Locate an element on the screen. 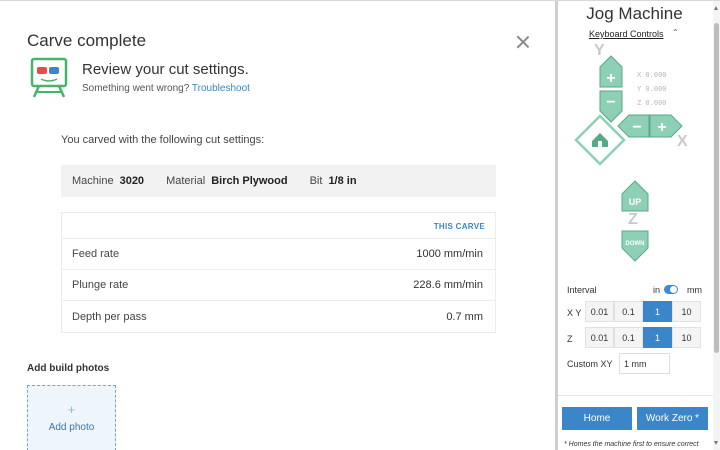  jog-home-button is located at coordinates (600, 140).